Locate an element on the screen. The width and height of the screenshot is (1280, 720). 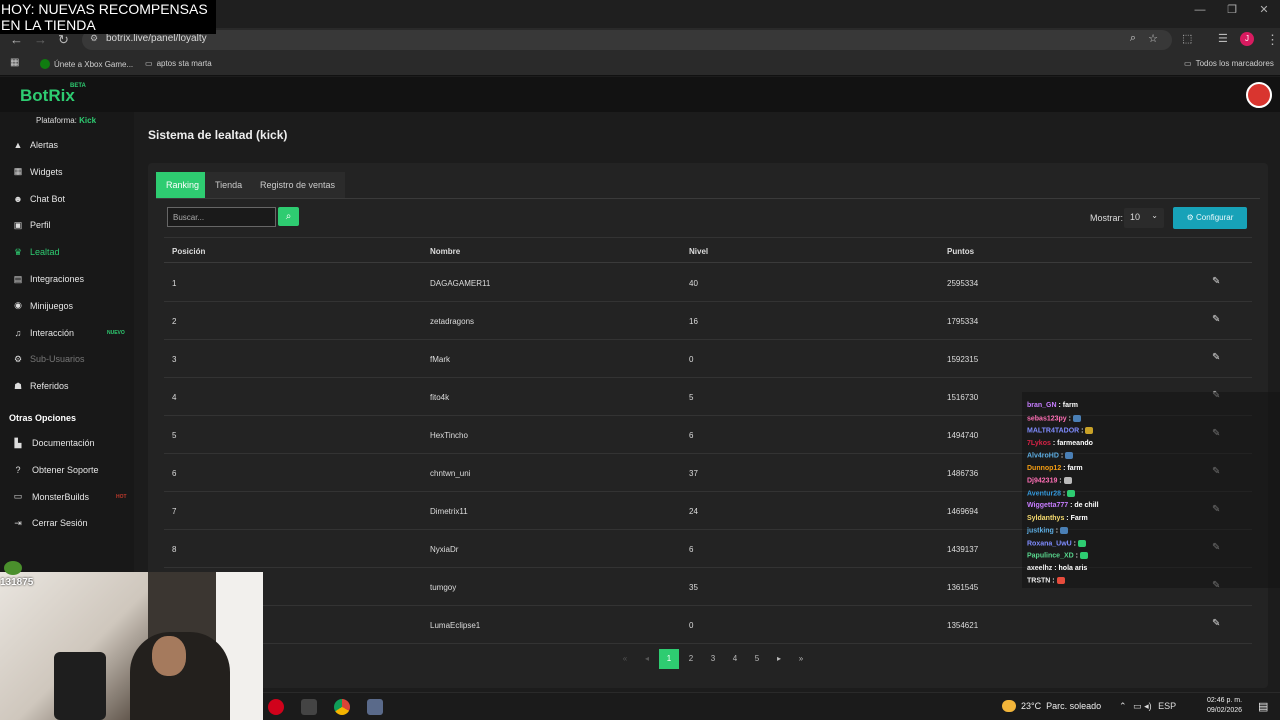
folder-icon: ▭ is located at coordinates (1188, 63).